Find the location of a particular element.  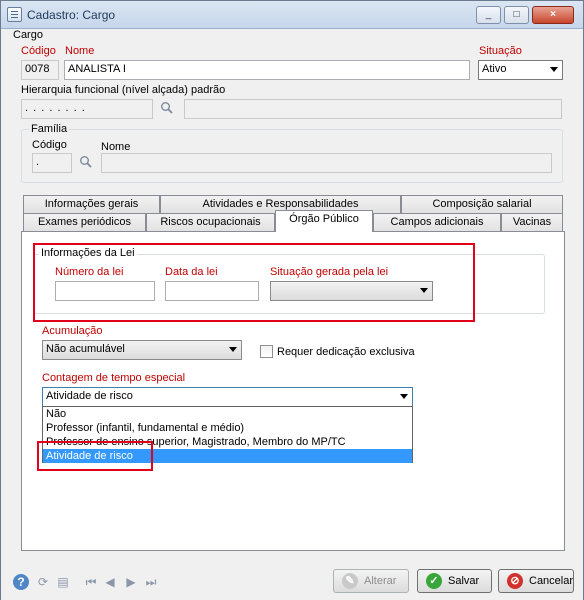

codigo-field: 0078 is located at coordinates (40, 70).